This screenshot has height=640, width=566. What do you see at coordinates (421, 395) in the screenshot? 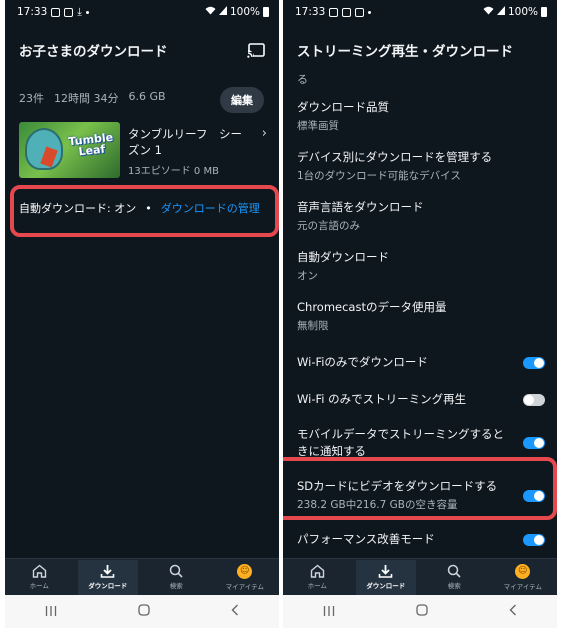
I see `setting-wifi-only-streaming: Wi-Fi のみでストリーミング再生` at bounding box center [421, 395].